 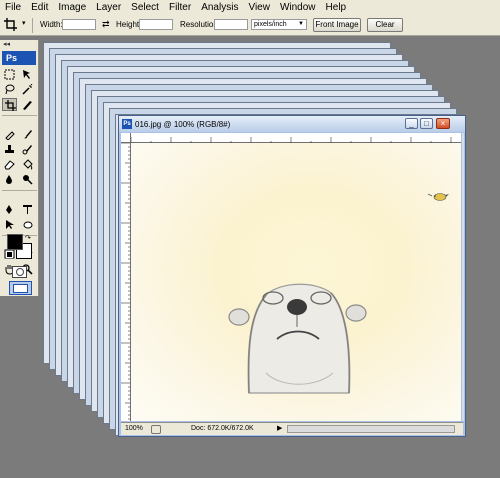 What do you see at coordinates (134, 429) in the screenshot?
I see `zoom-level: 100%` at bounding box center [134, 429].